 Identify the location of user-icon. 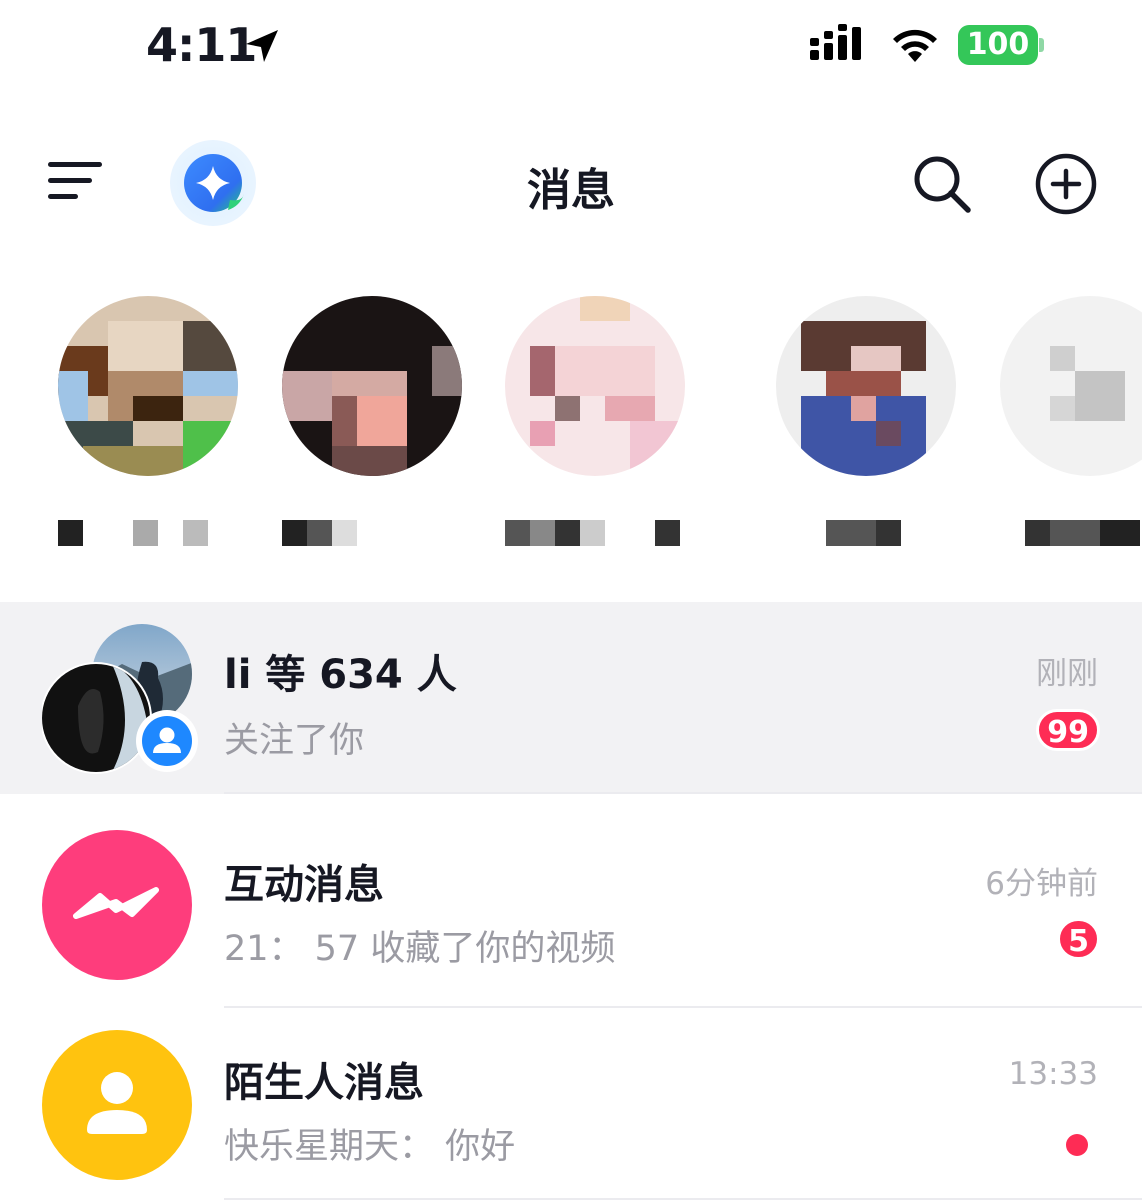
(167, 741).